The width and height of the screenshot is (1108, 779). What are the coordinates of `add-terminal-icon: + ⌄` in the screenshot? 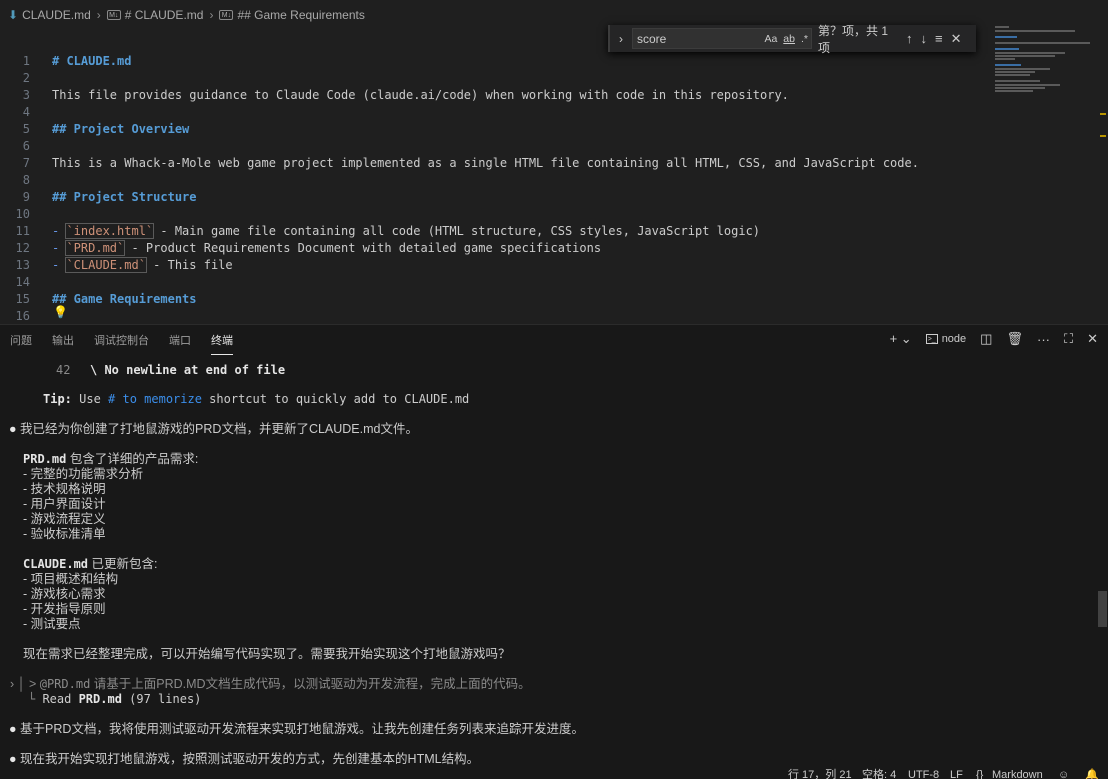 It's located at (901, 339).